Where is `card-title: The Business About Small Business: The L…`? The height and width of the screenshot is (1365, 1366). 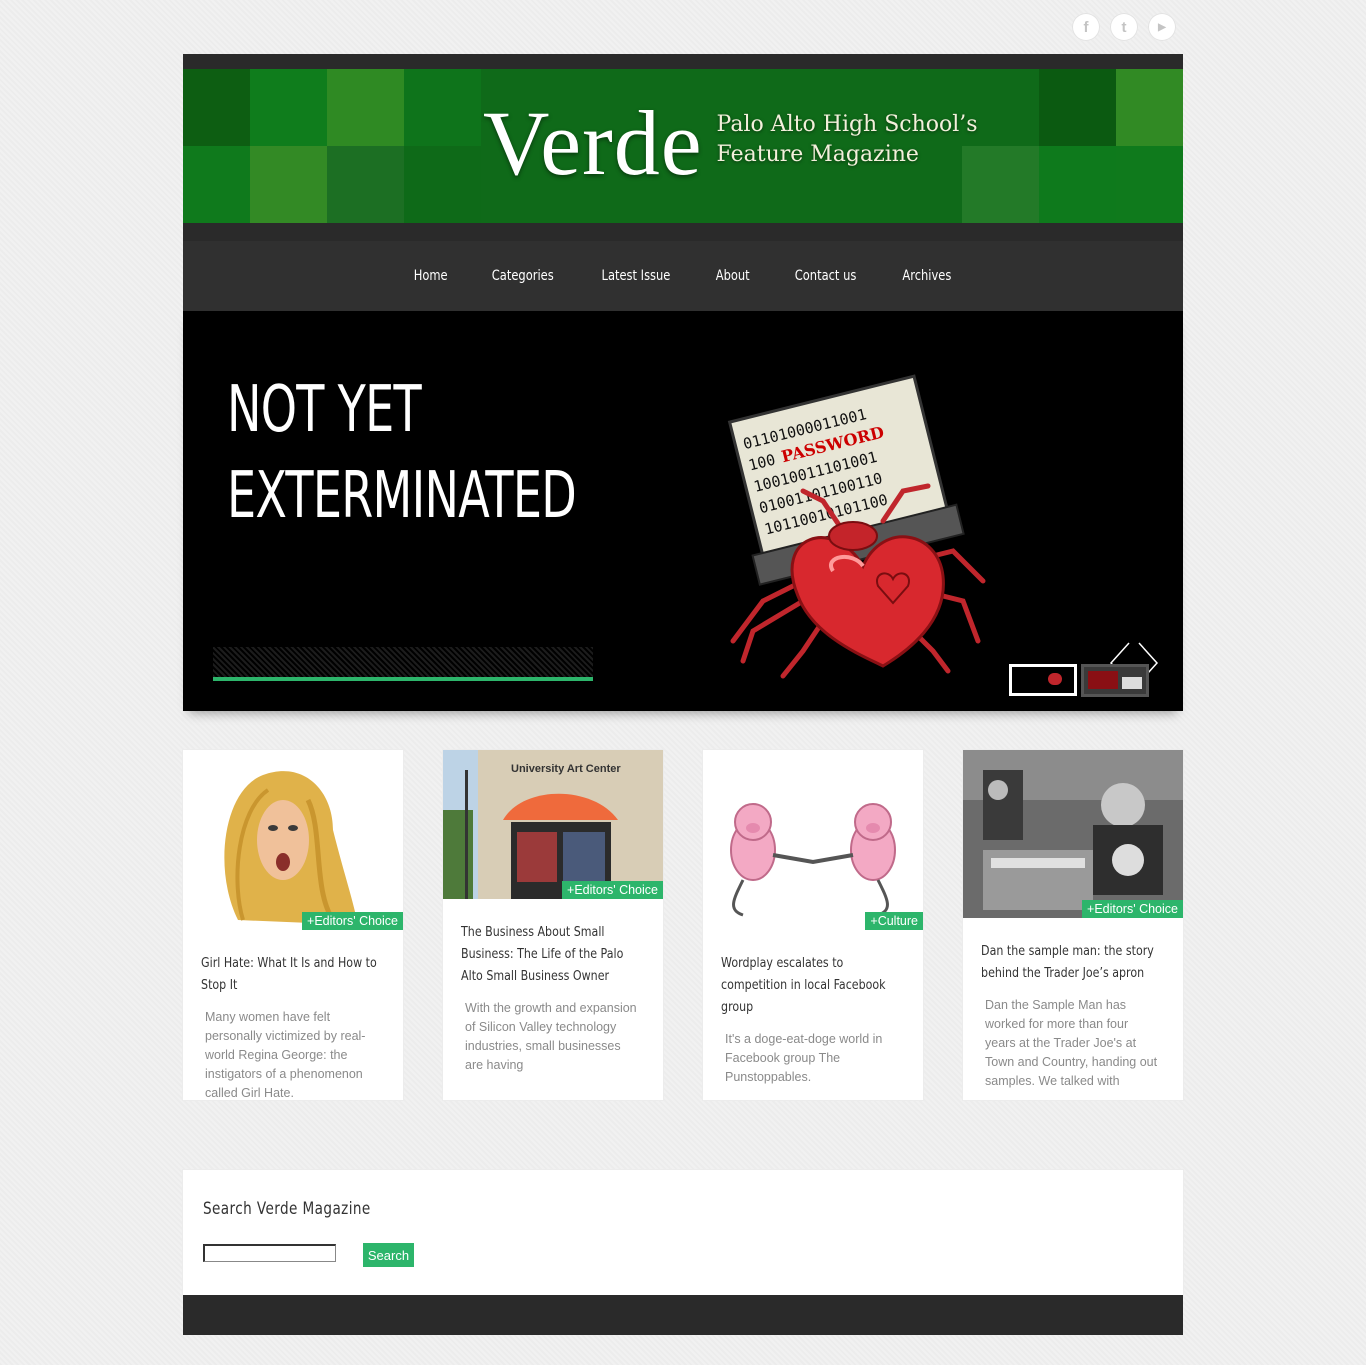
card-title: The Business About Small Business: The L… is located at coordinates (549, 954).